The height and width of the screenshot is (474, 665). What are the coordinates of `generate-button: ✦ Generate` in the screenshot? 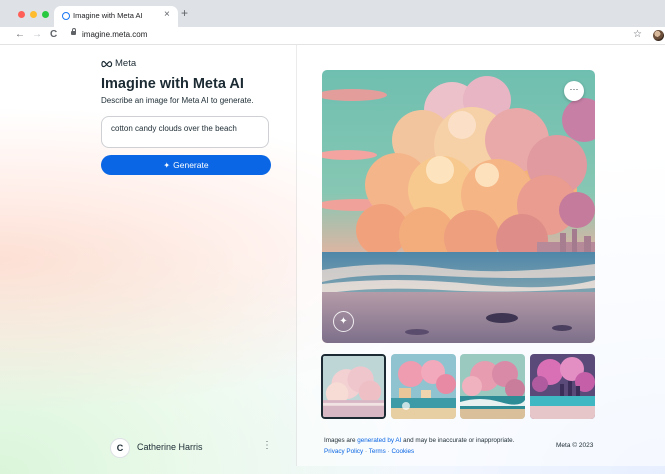 It's located at (186, 165).